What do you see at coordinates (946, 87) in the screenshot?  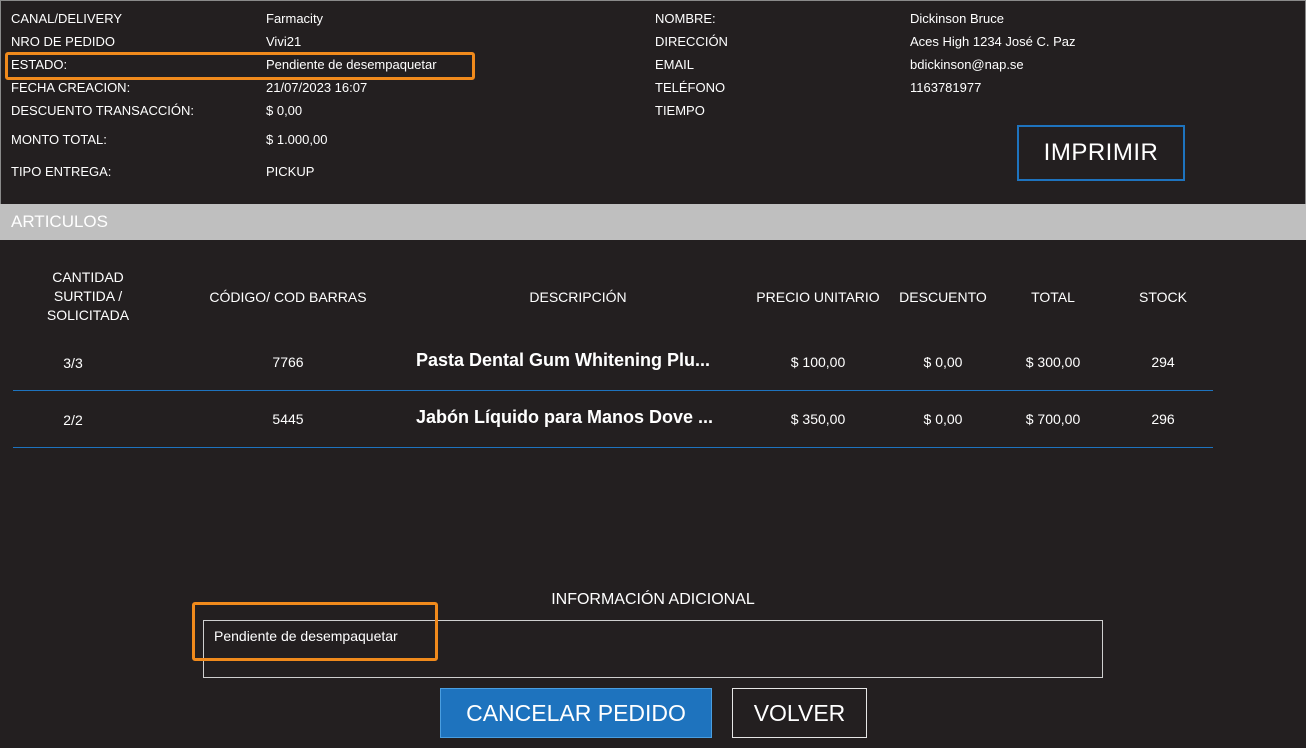 I see `telefono-value: 1163781977` at bounding box center [946, 87].